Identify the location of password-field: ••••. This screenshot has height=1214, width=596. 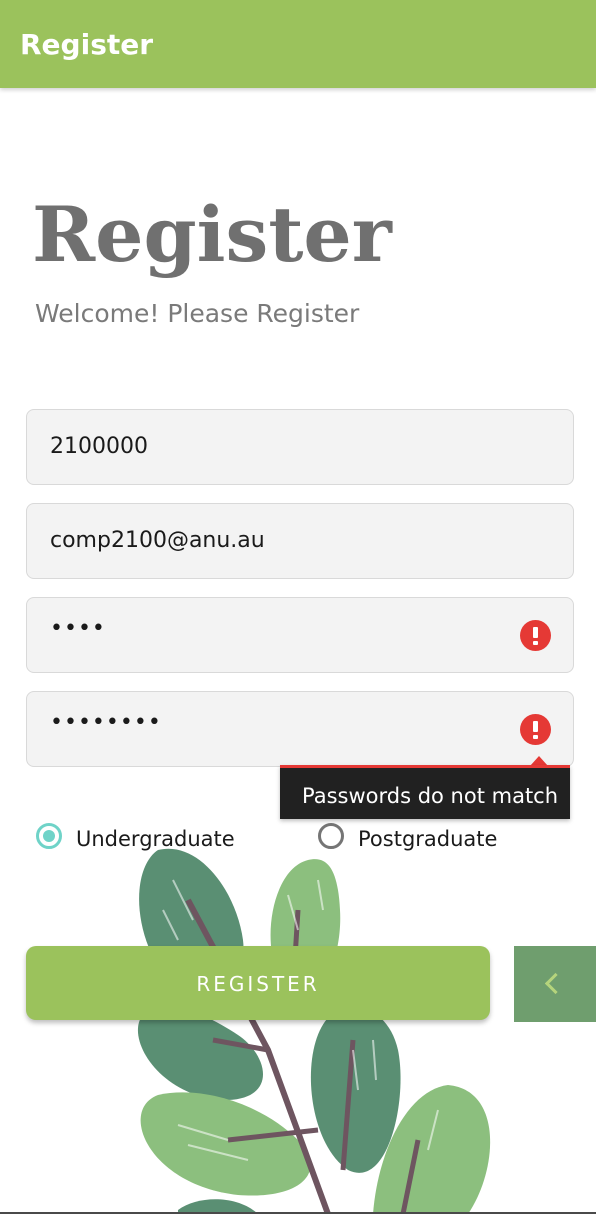
(300, 635).